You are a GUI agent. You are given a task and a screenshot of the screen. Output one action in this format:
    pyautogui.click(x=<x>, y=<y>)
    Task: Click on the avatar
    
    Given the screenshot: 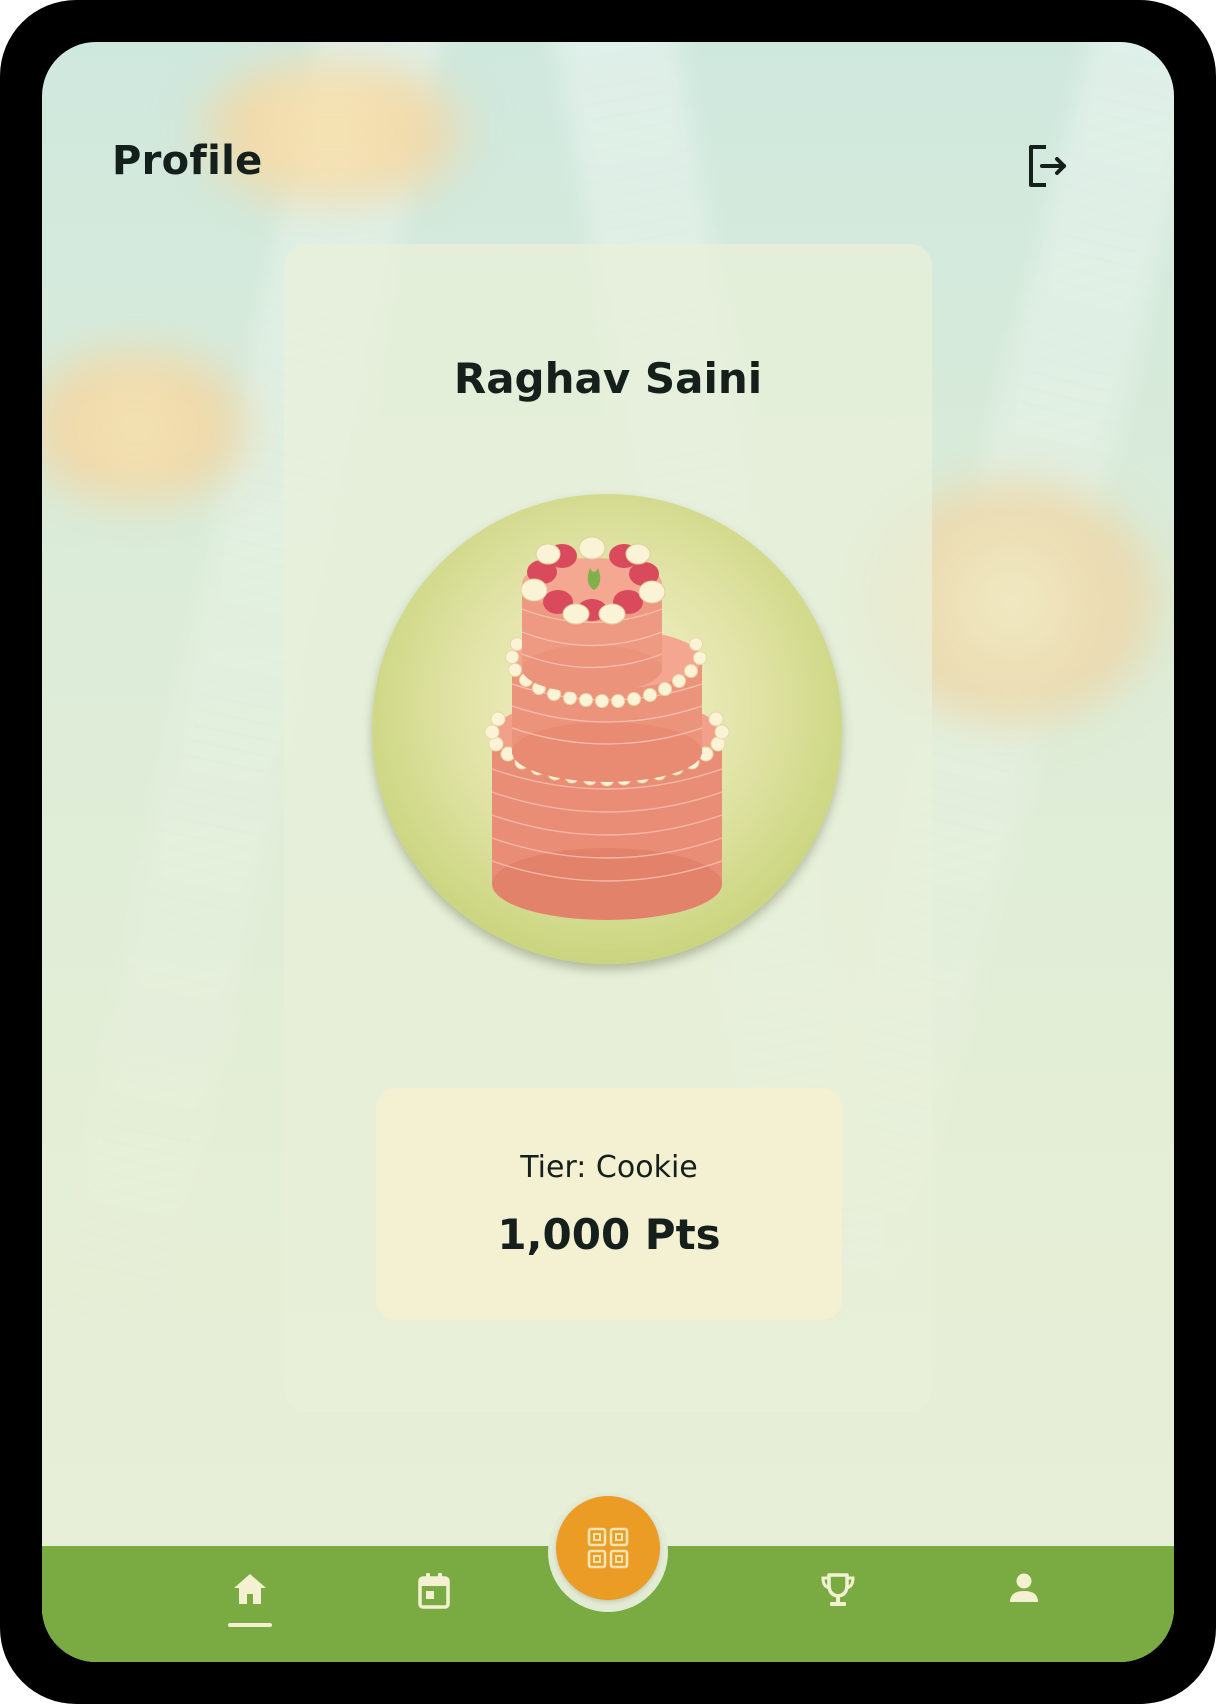 What is the action you would take?
    pyautogui.click(x=607, y=729)
    